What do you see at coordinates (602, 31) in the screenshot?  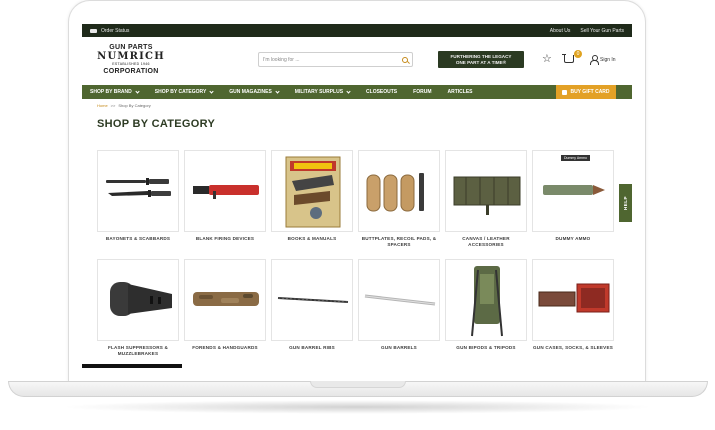 I see `sell-gun-parts-link: Sell Your Gun Parts` at bounding box center [602, 31].